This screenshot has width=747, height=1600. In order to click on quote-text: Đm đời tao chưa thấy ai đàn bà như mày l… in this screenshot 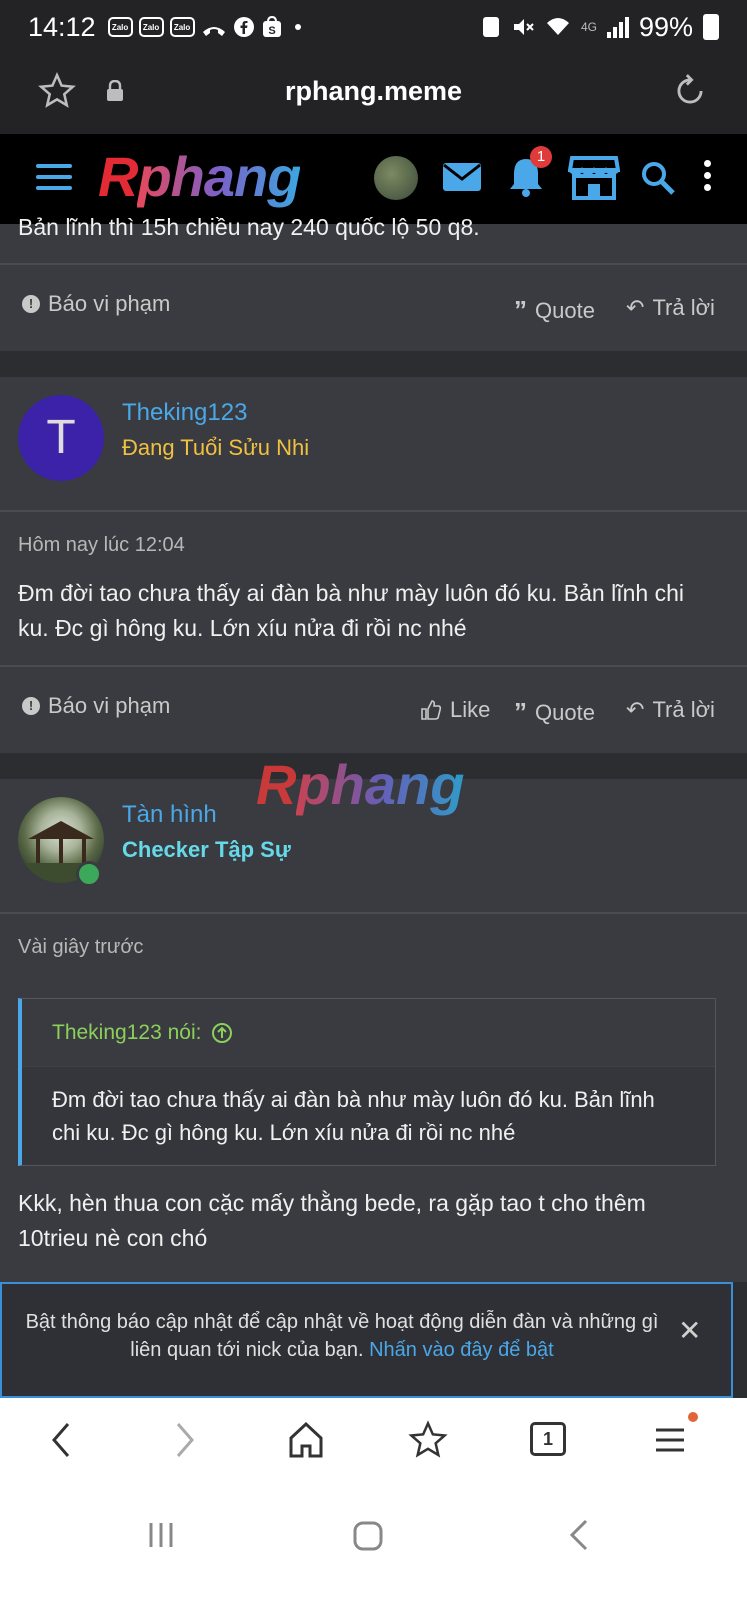, I will do `click(353, 1116)`.